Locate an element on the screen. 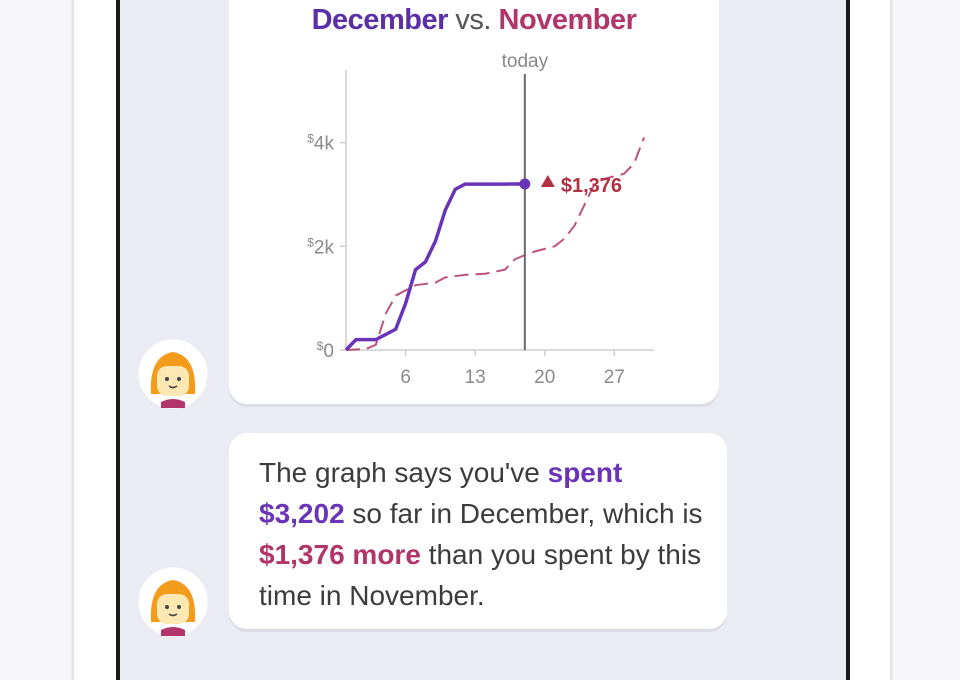 Image resolution: width=960 pixels, height=680 pixels. message-text-part: The graph says you've is located at coordinates (403, 472).